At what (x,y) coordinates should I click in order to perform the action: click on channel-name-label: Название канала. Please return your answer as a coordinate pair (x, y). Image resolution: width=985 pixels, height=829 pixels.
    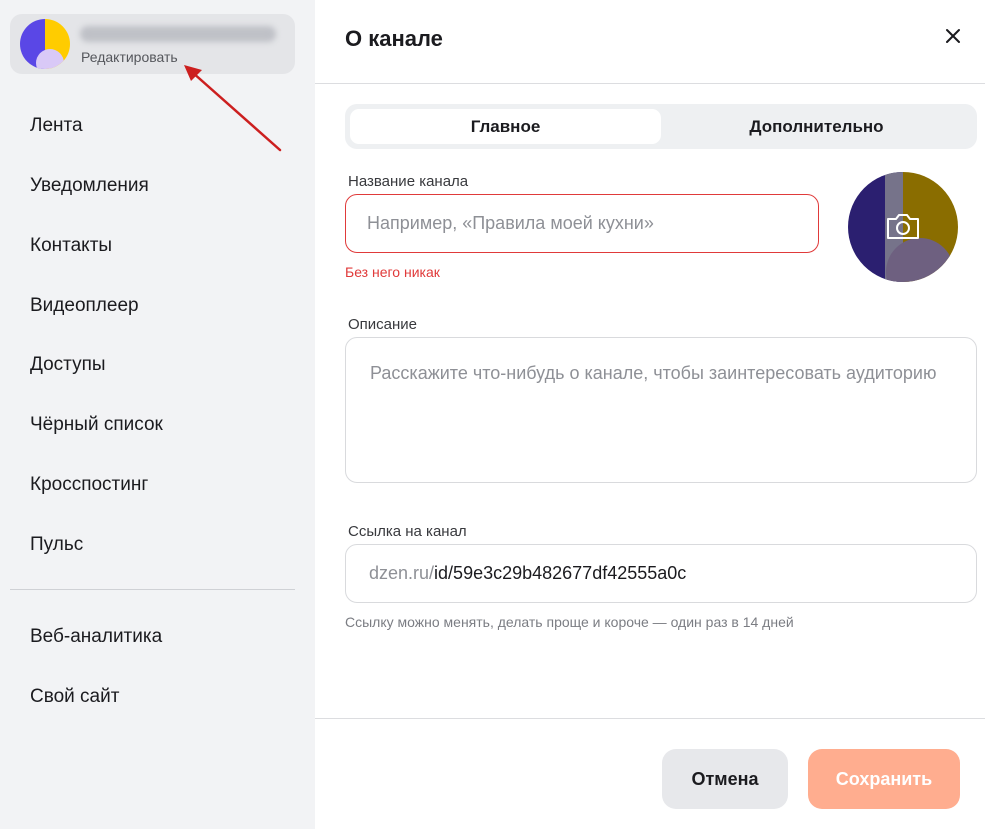
    Looking at the image, I should click on (408, 181).